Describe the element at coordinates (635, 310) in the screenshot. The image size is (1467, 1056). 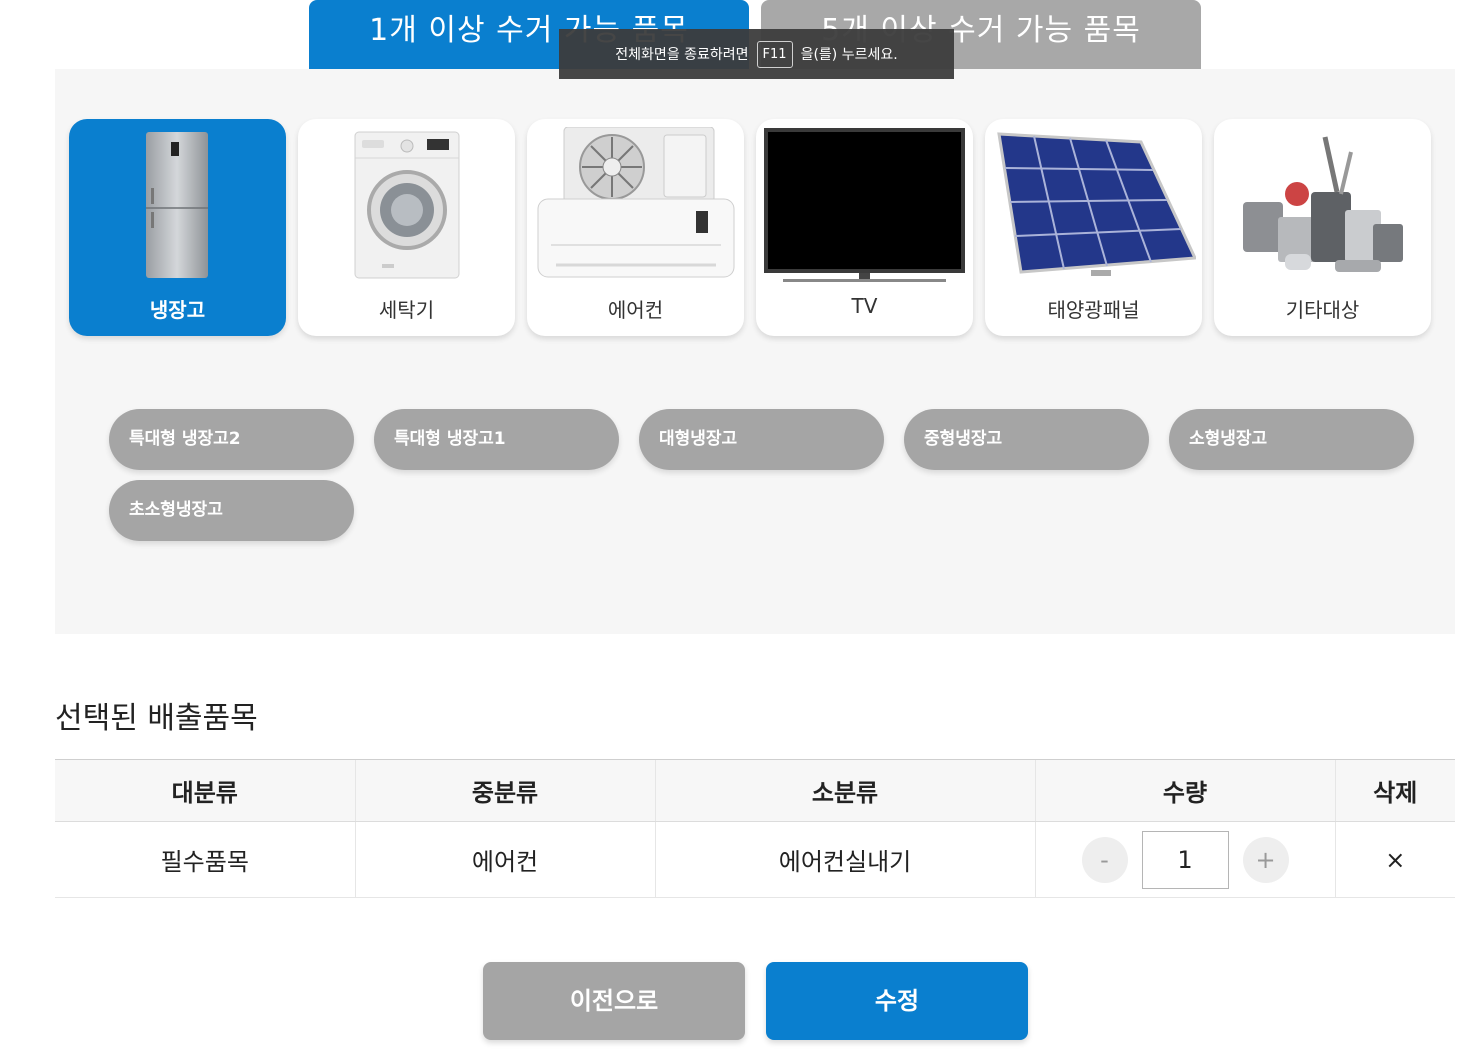
I see `category-label: 에어컨` at that location.